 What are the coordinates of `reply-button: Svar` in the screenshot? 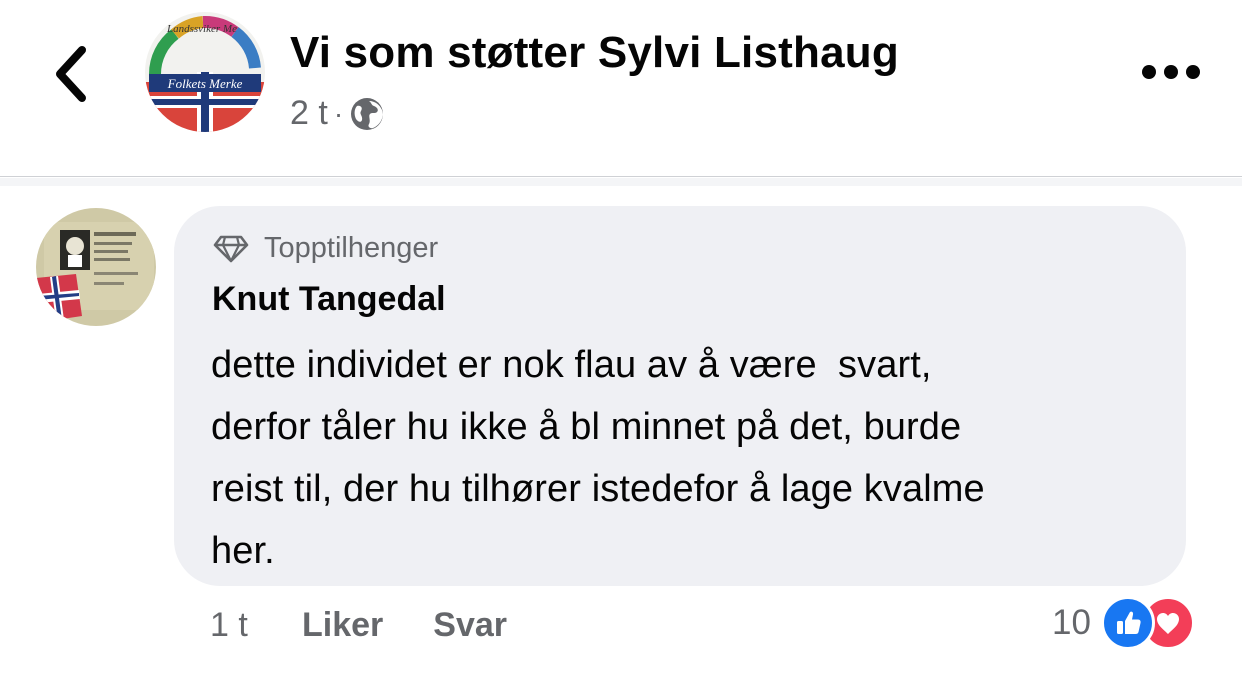 It's located at (470, 625).